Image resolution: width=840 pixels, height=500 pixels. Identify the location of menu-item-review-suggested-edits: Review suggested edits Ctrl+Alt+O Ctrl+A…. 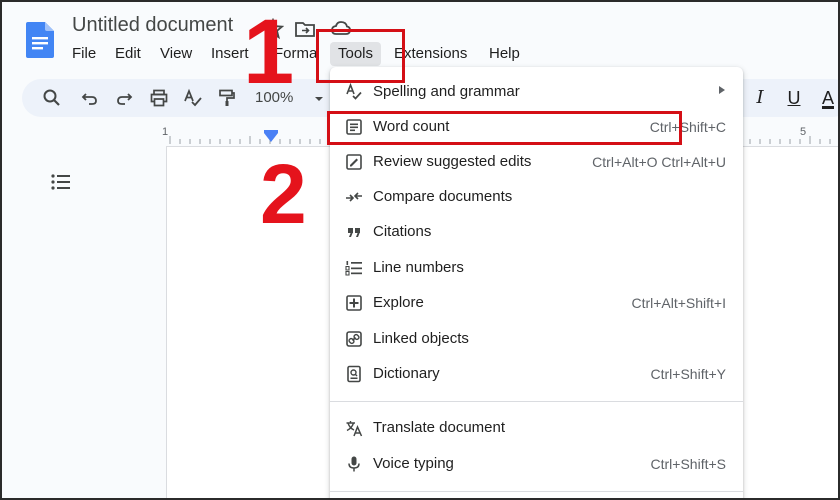
(536, 162).